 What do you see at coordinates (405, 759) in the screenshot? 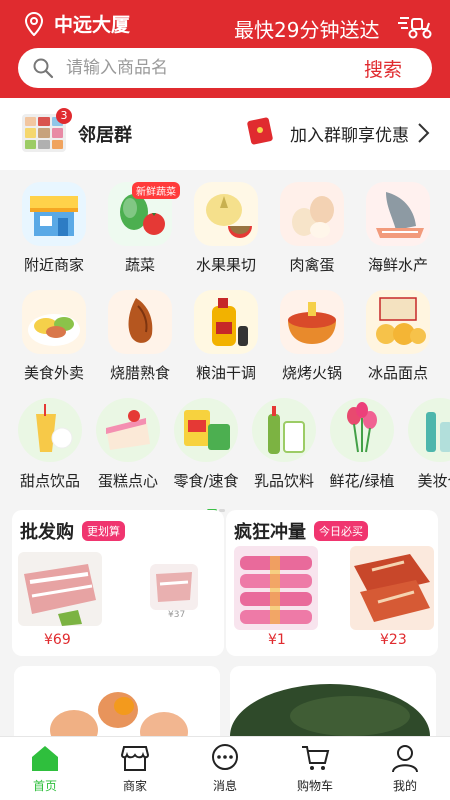
I see `profile-icon` at bounding box center [405, 759].